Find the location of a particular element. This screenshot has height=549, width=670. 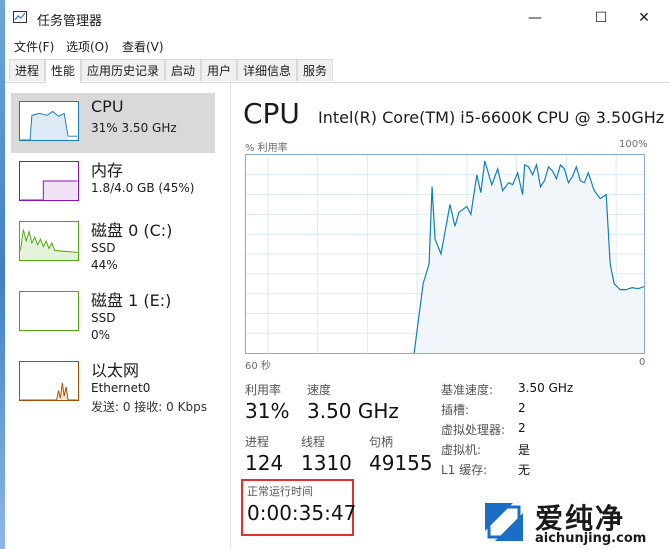

detail-l1-value: 无 is located at coordinates (524, 470).